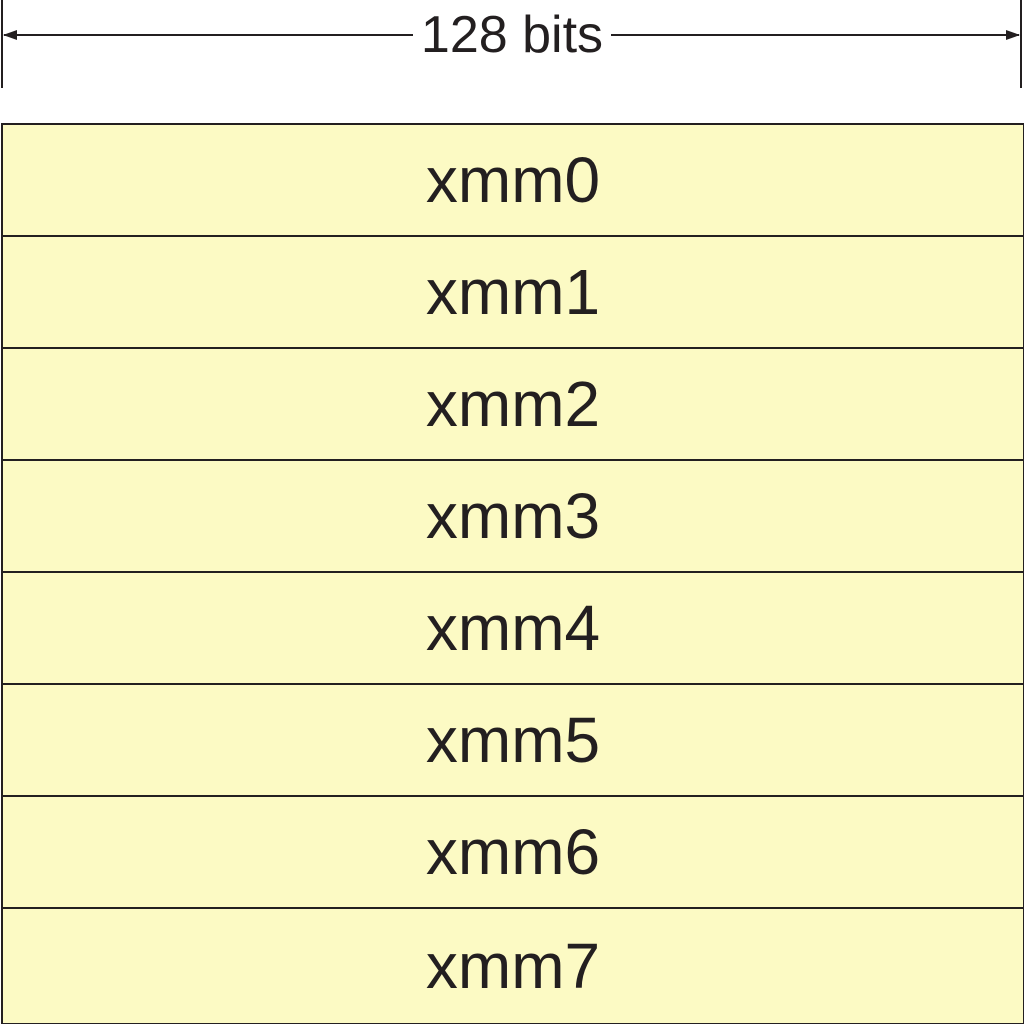 Image resolution: width=1024 pixels, height=1024 pixels. I want to click on register-row-xmm2: xmm2, so click(513, 405).